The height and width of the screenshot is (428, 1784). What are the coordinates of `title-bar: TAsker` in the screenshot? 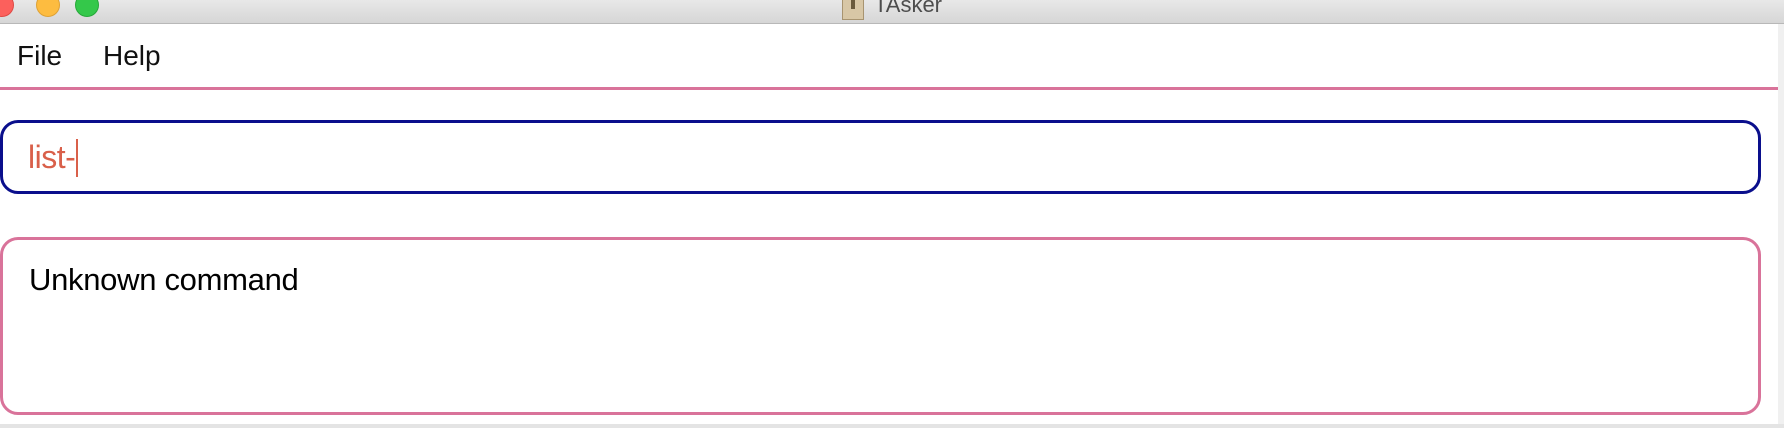 It's located at (892, 12).